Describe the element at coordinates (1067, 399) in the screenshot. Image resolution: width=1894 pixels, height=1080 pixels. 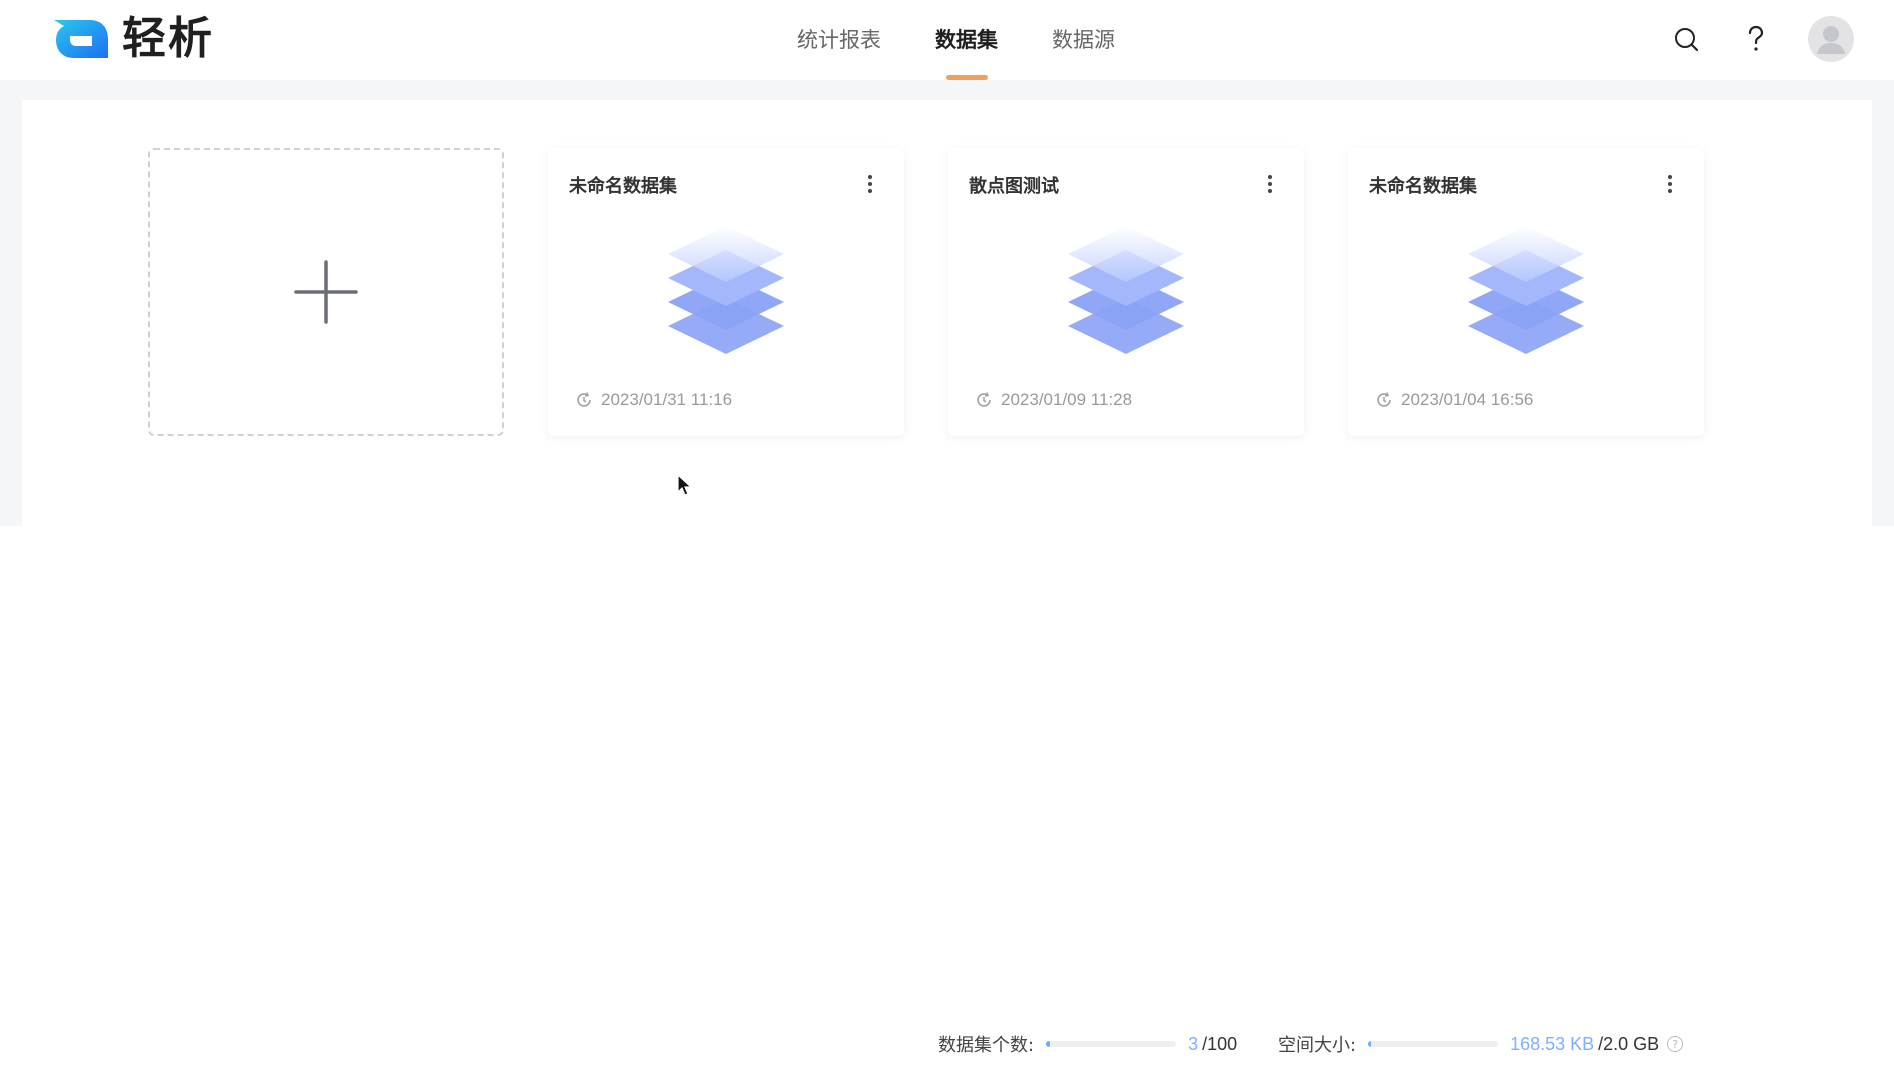
I see `updated-time-text: 2023/01/09 11:28` at that location.